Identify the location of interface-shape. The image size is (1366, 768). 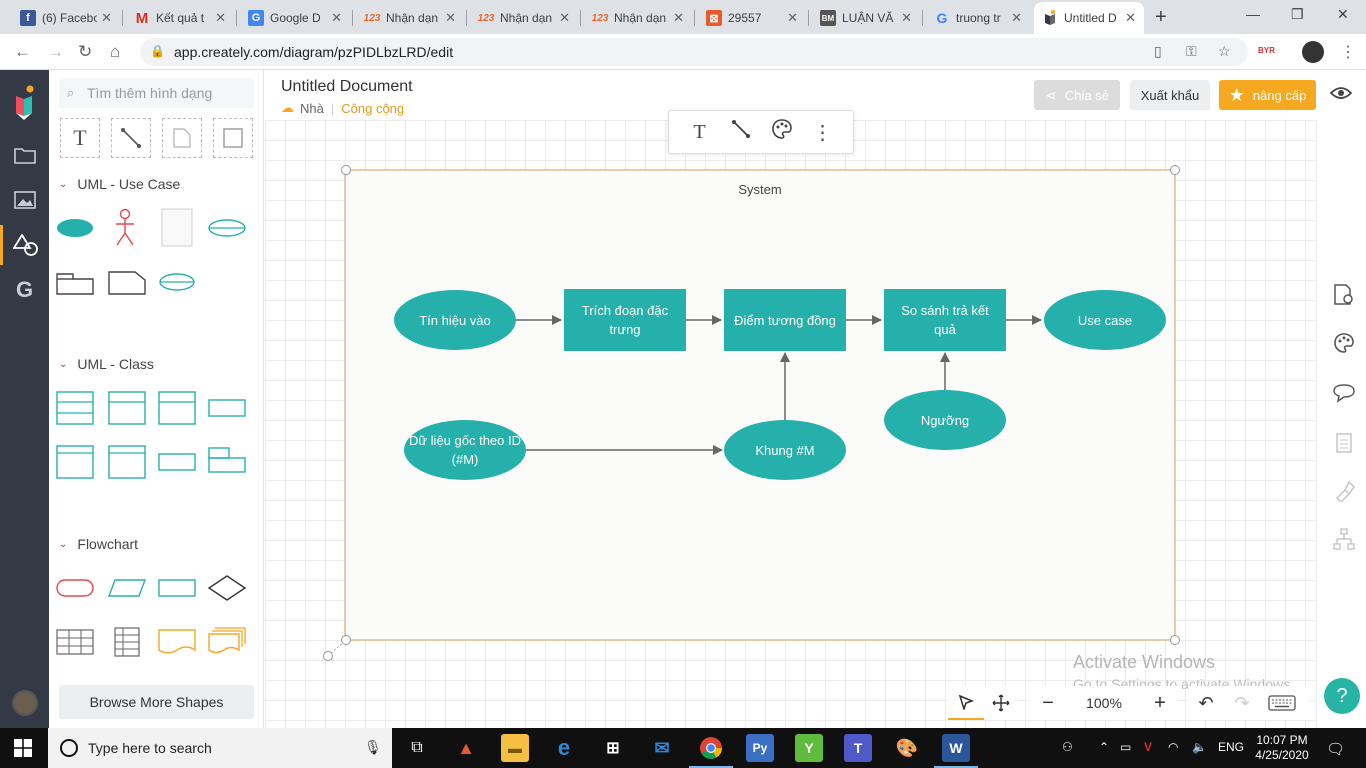
(127, 408).